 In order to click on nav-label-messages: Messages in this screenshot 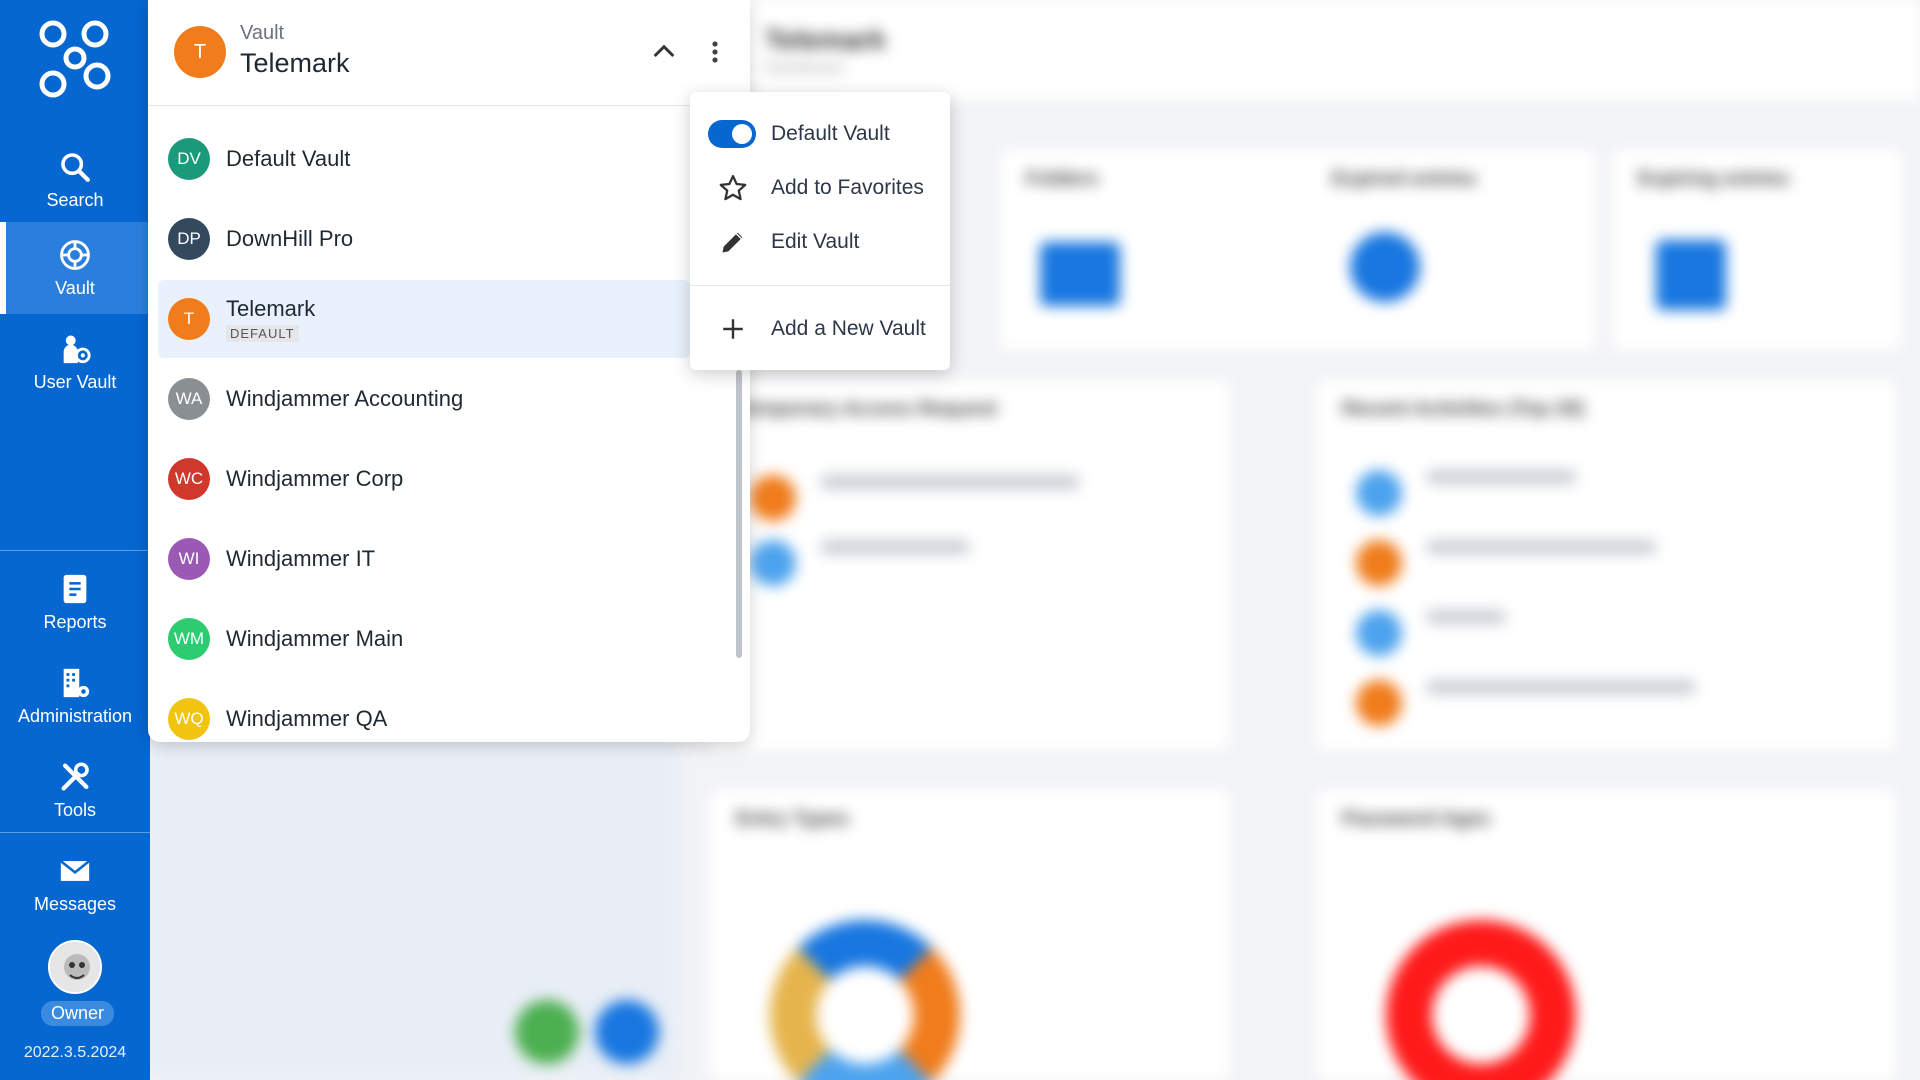, I will do `click(75, 903)`.